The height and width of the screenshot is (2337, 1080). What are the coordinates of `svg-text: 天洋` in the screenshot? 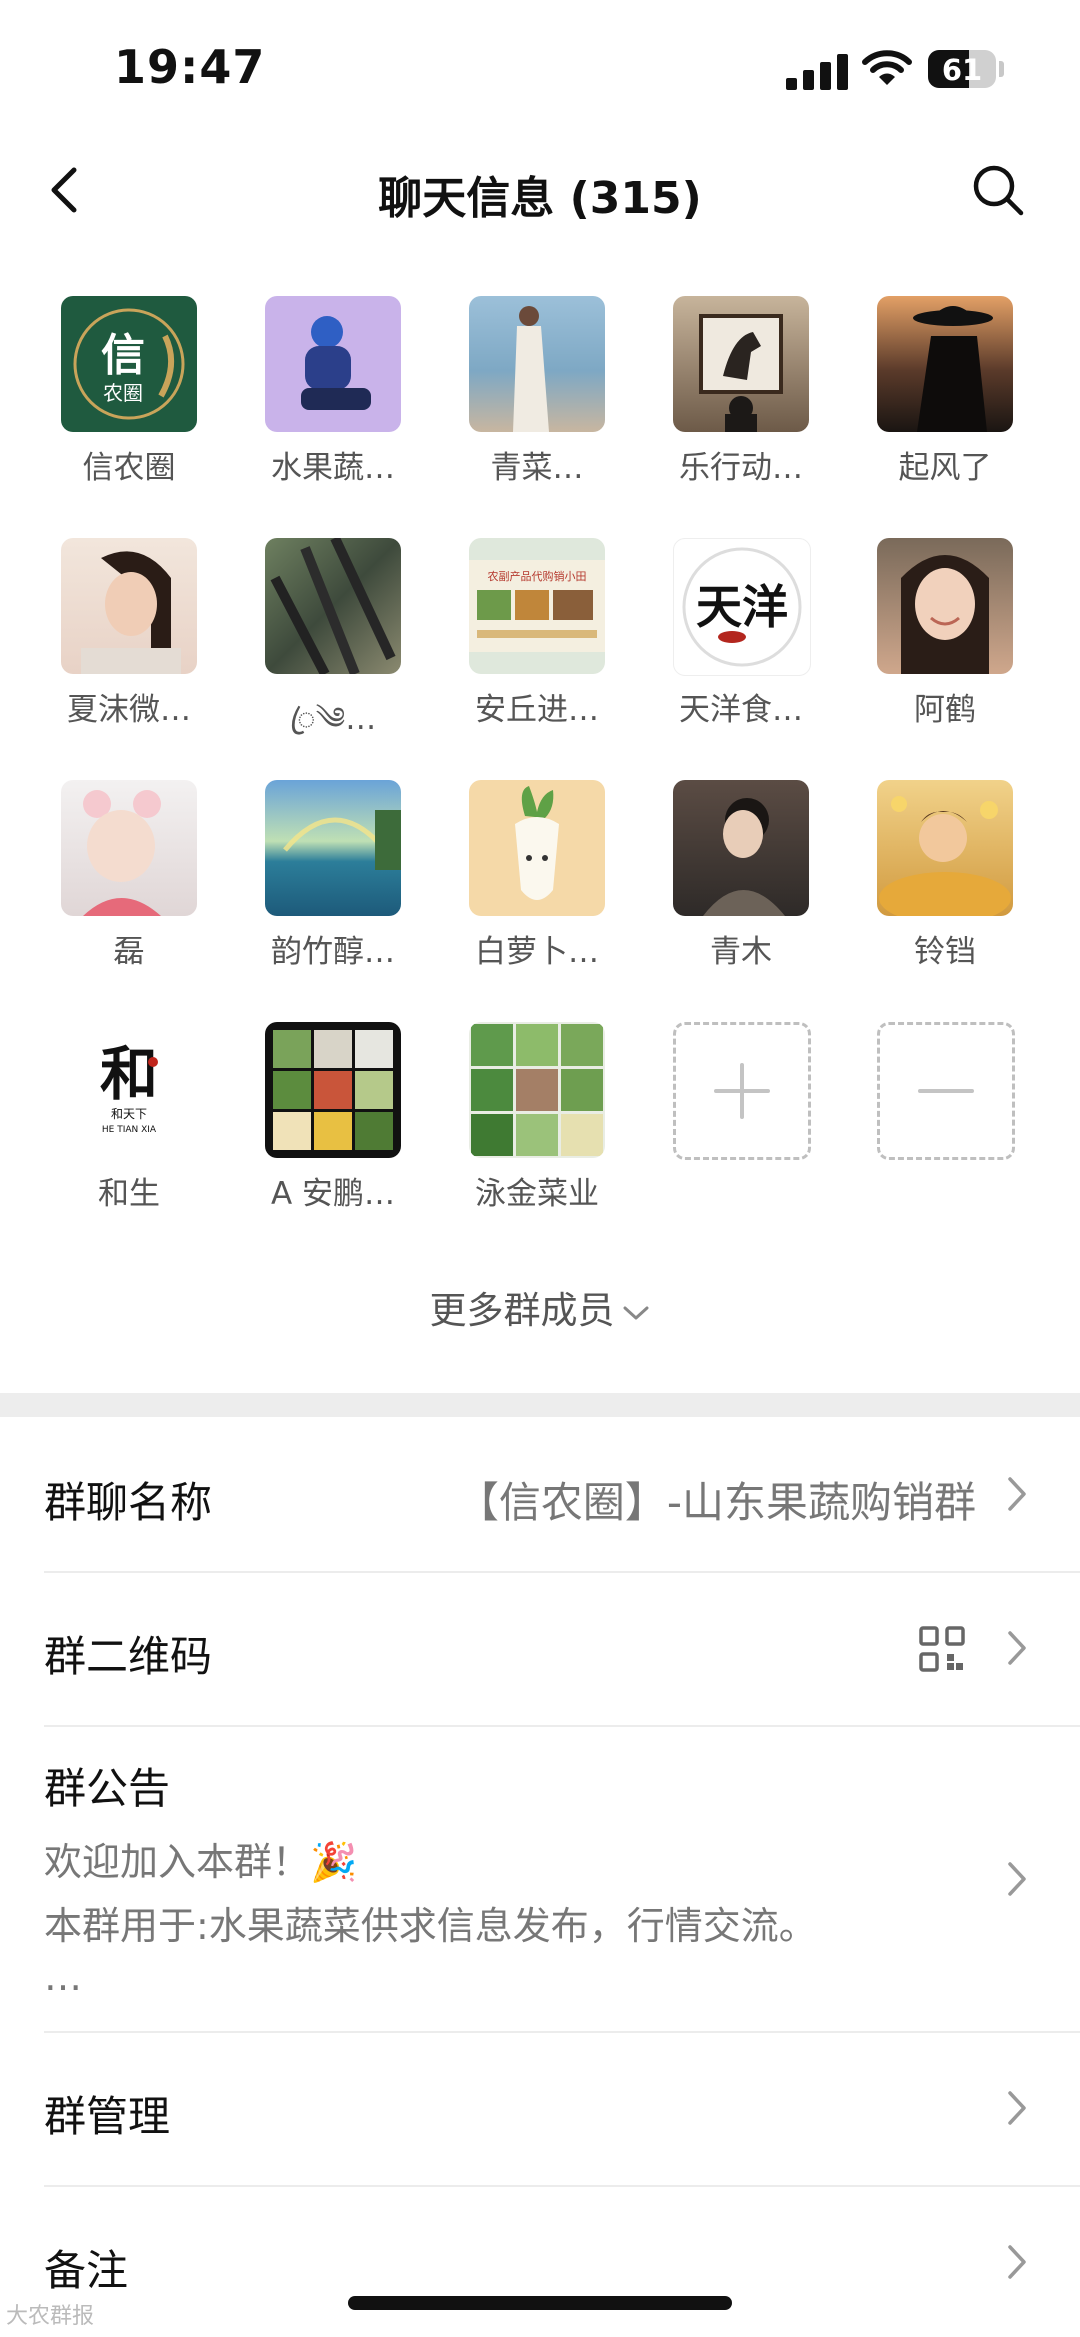 It's located at (742, 607).